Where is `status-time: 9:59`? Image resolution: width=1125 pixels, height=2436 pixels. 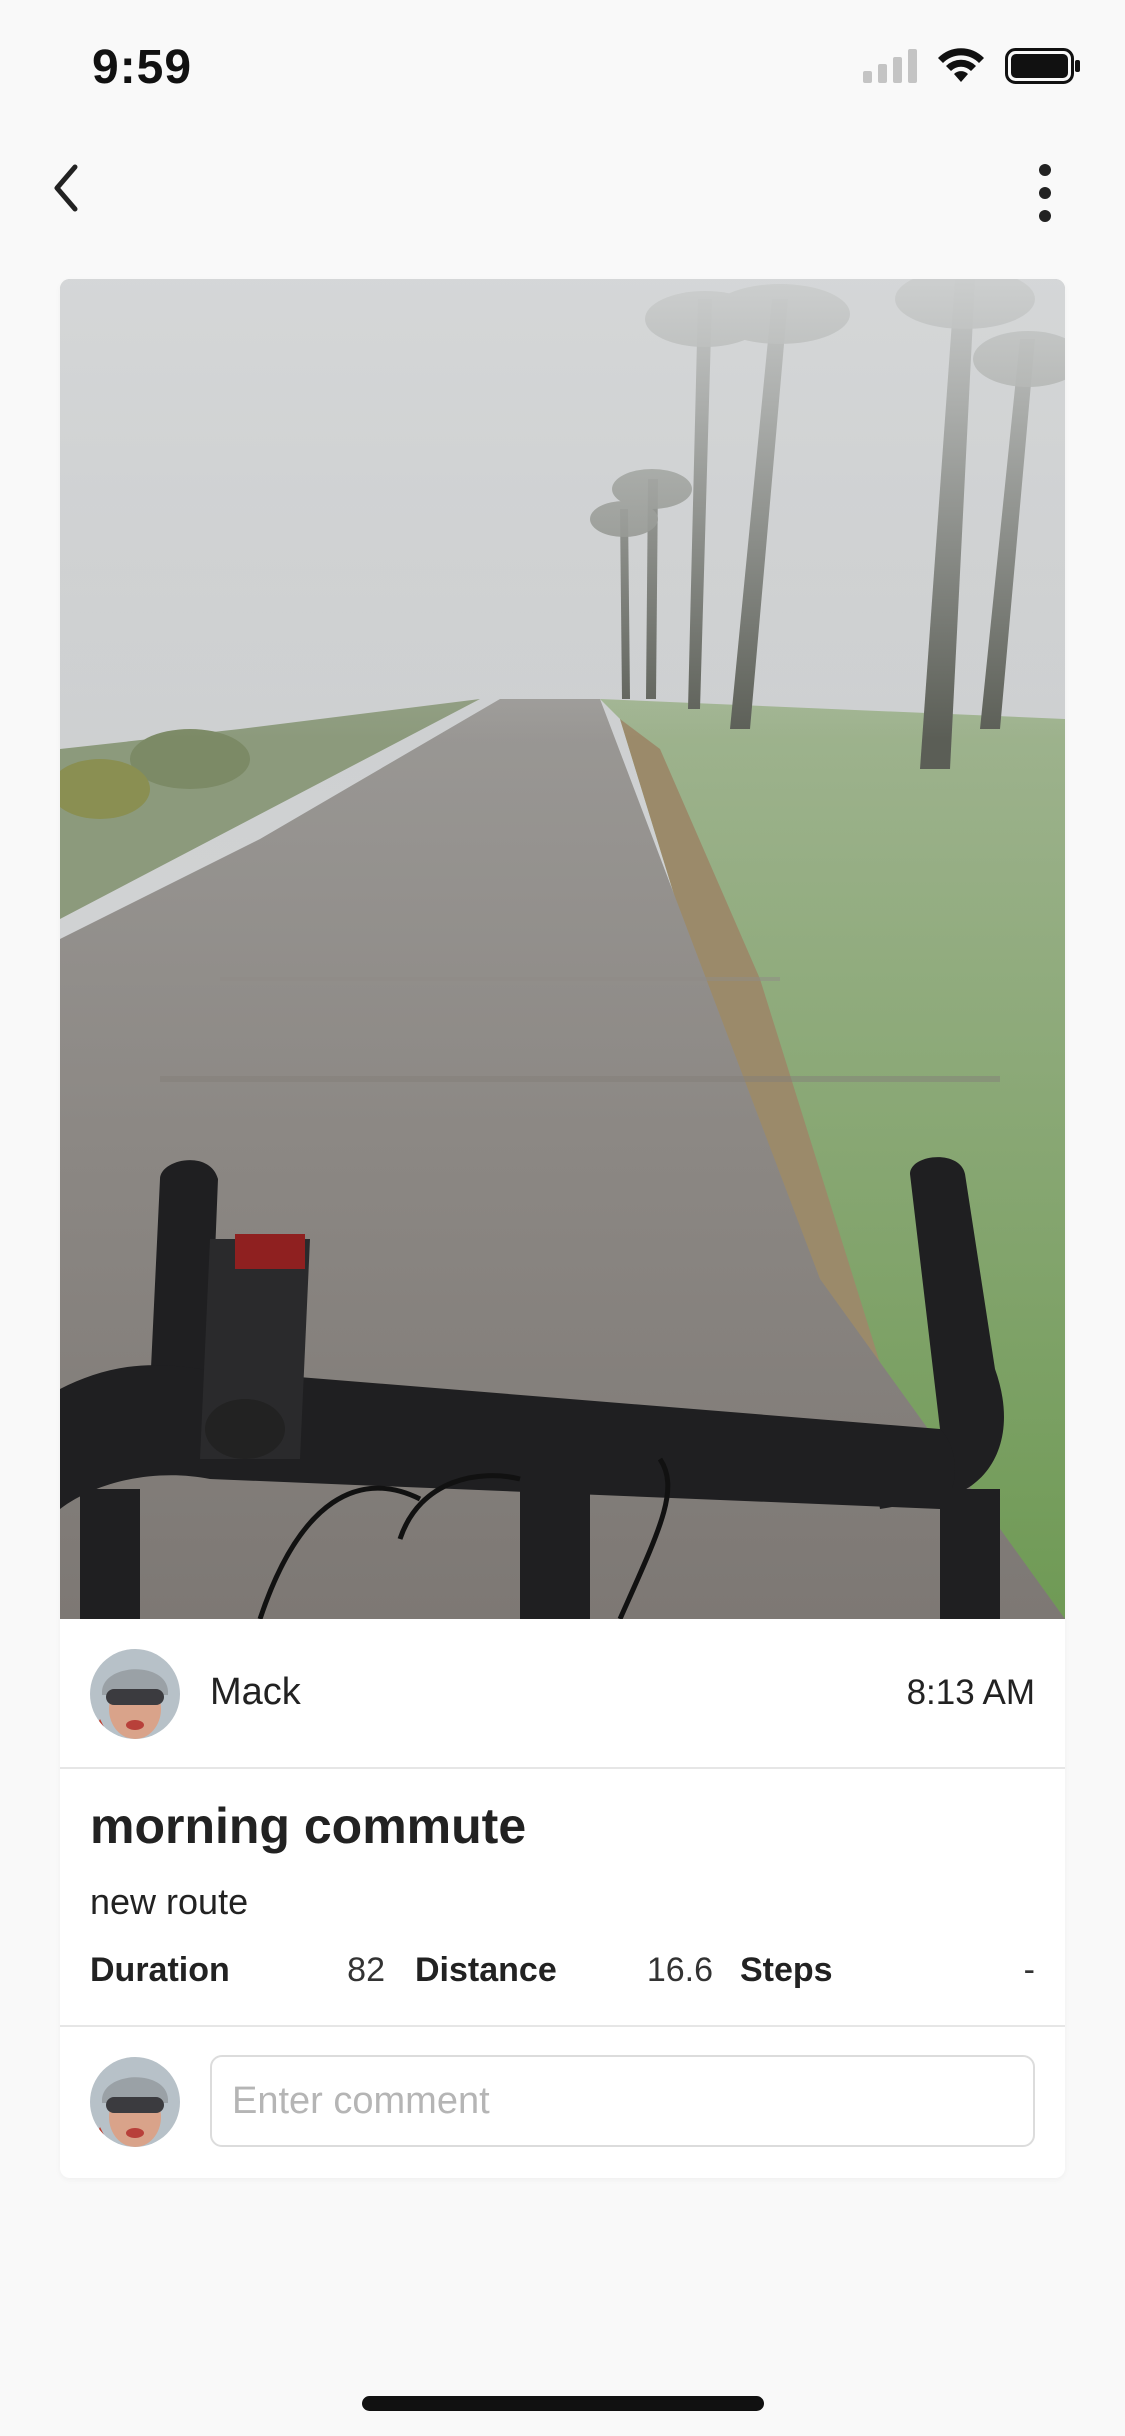 status-time: 9:59 is located at coordinates (142, 67).